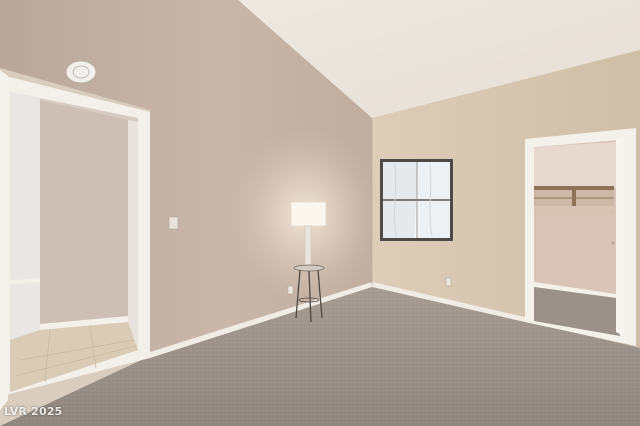 The height and width of the screenshot is (426, 640). Describe the element at coordinates (290, 290) in the screenshot. I see `outlet-left` at that location.